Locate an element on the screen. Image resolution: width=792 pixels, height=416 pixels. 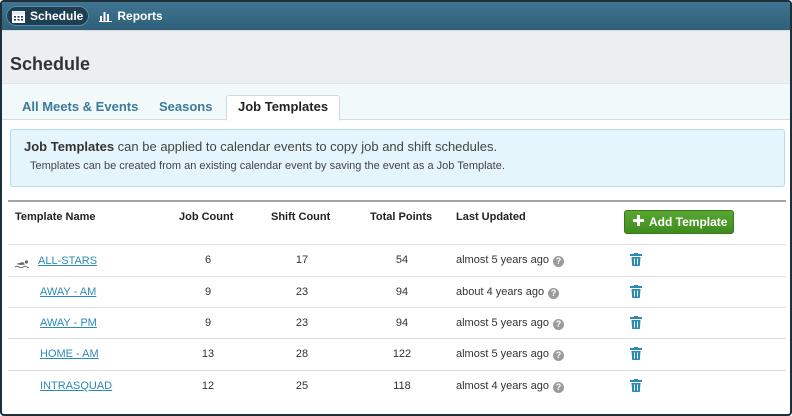
nav-schedule: Schedule is located at coordinates (48, 16).